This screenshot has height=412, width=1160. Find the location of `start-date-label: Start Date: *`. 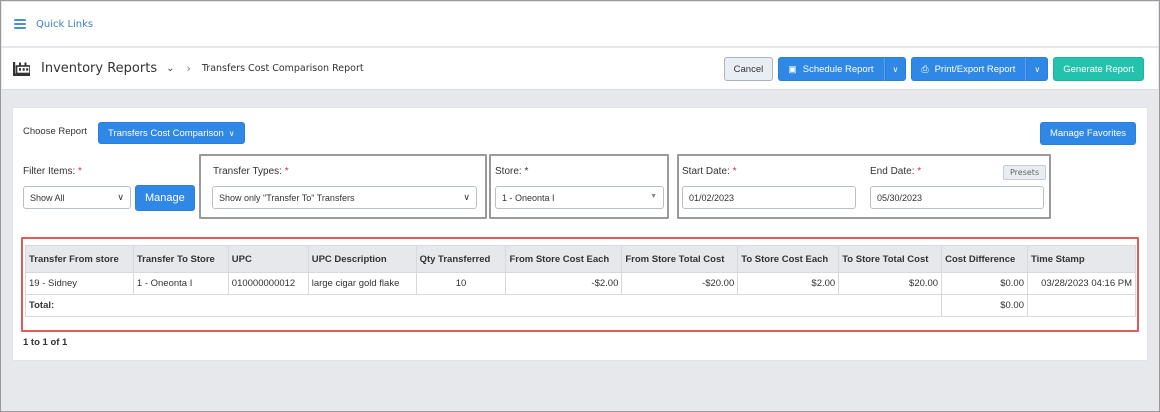

start-date-label: Start Date: * is located at coordinates (709, 171).